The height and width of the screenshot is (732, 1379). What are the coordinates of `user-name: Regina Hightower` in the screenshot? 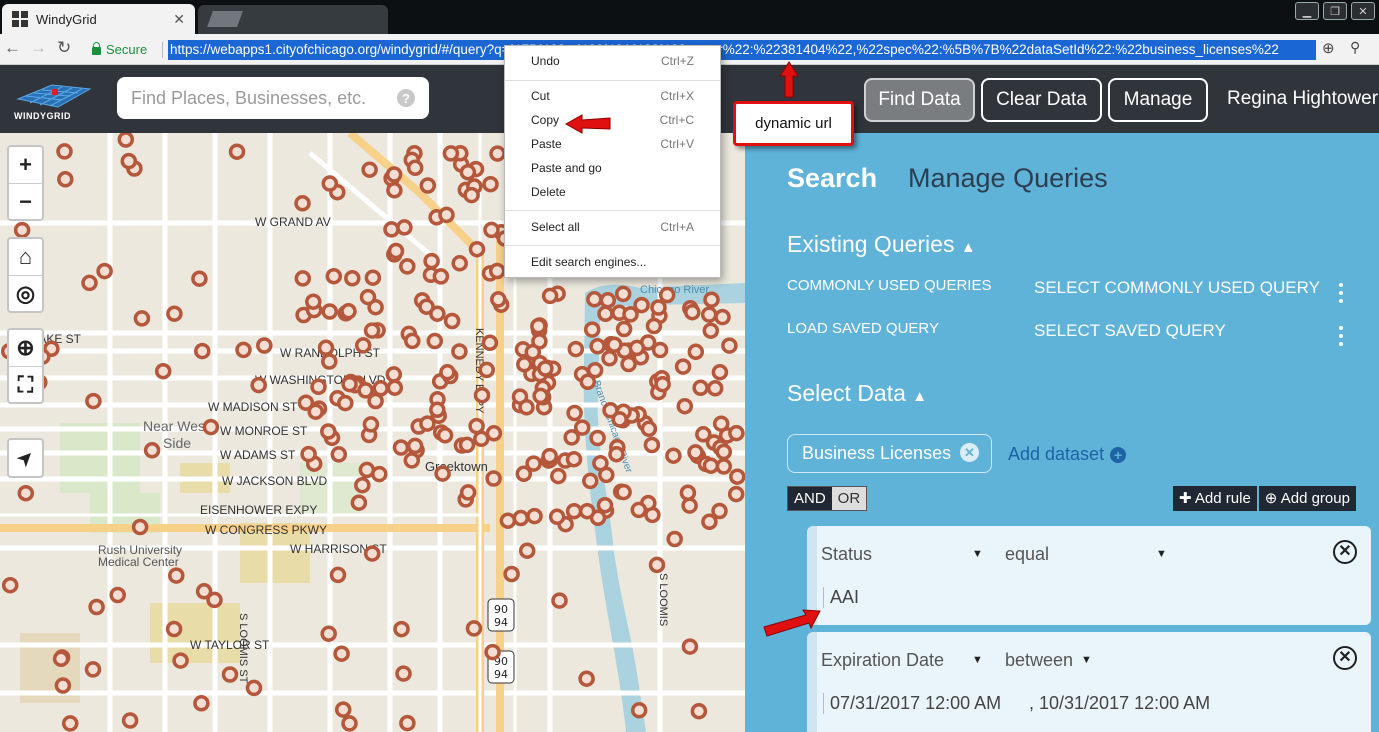 It's located at (1302, 99).